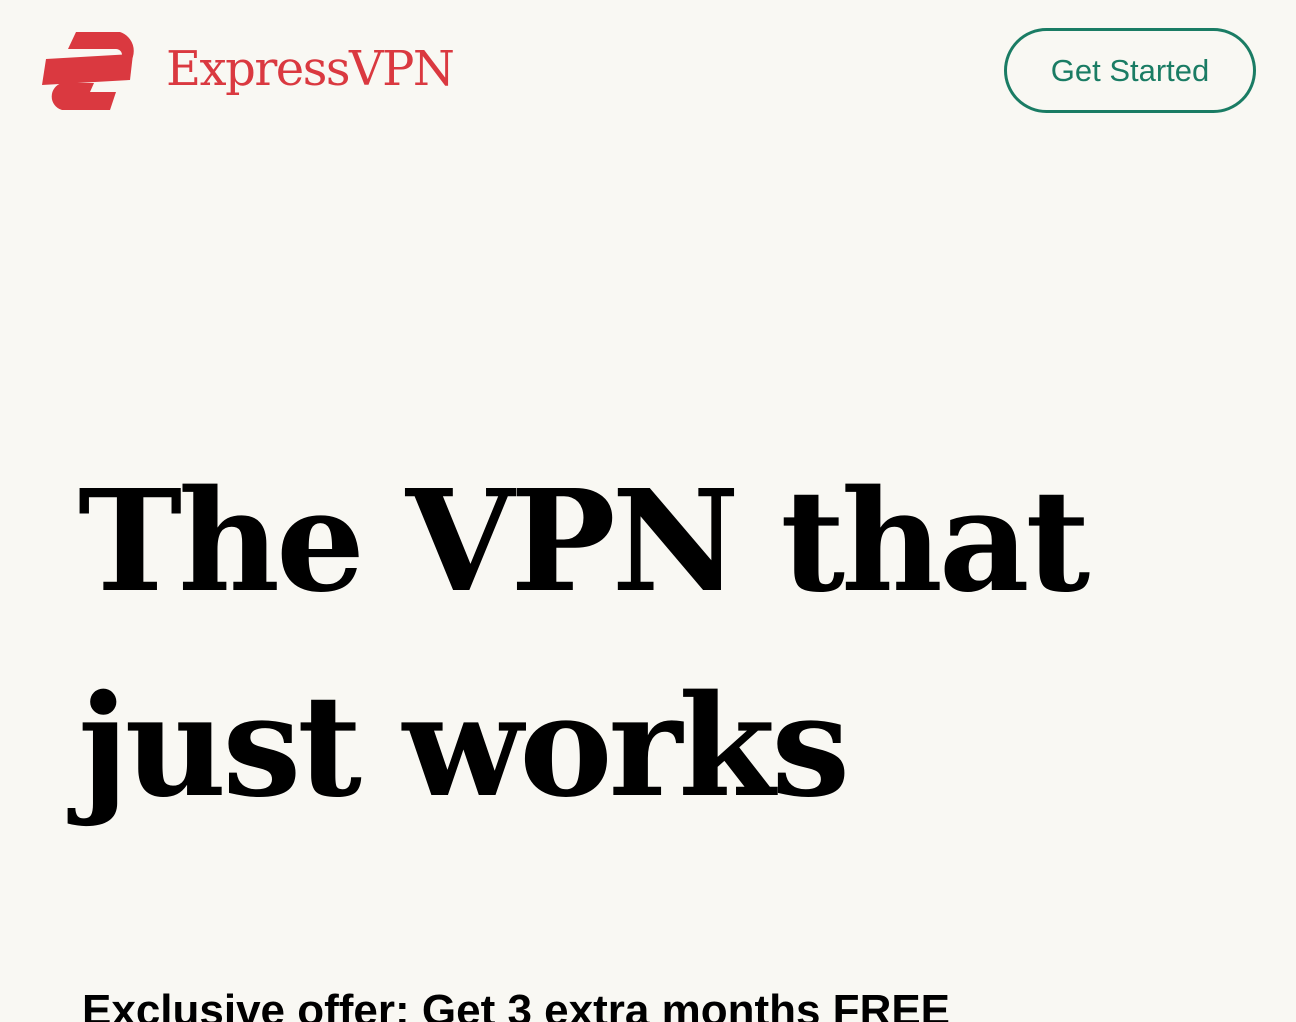  I want to click on logo-link: ExpressVPN, so click(247, 71).